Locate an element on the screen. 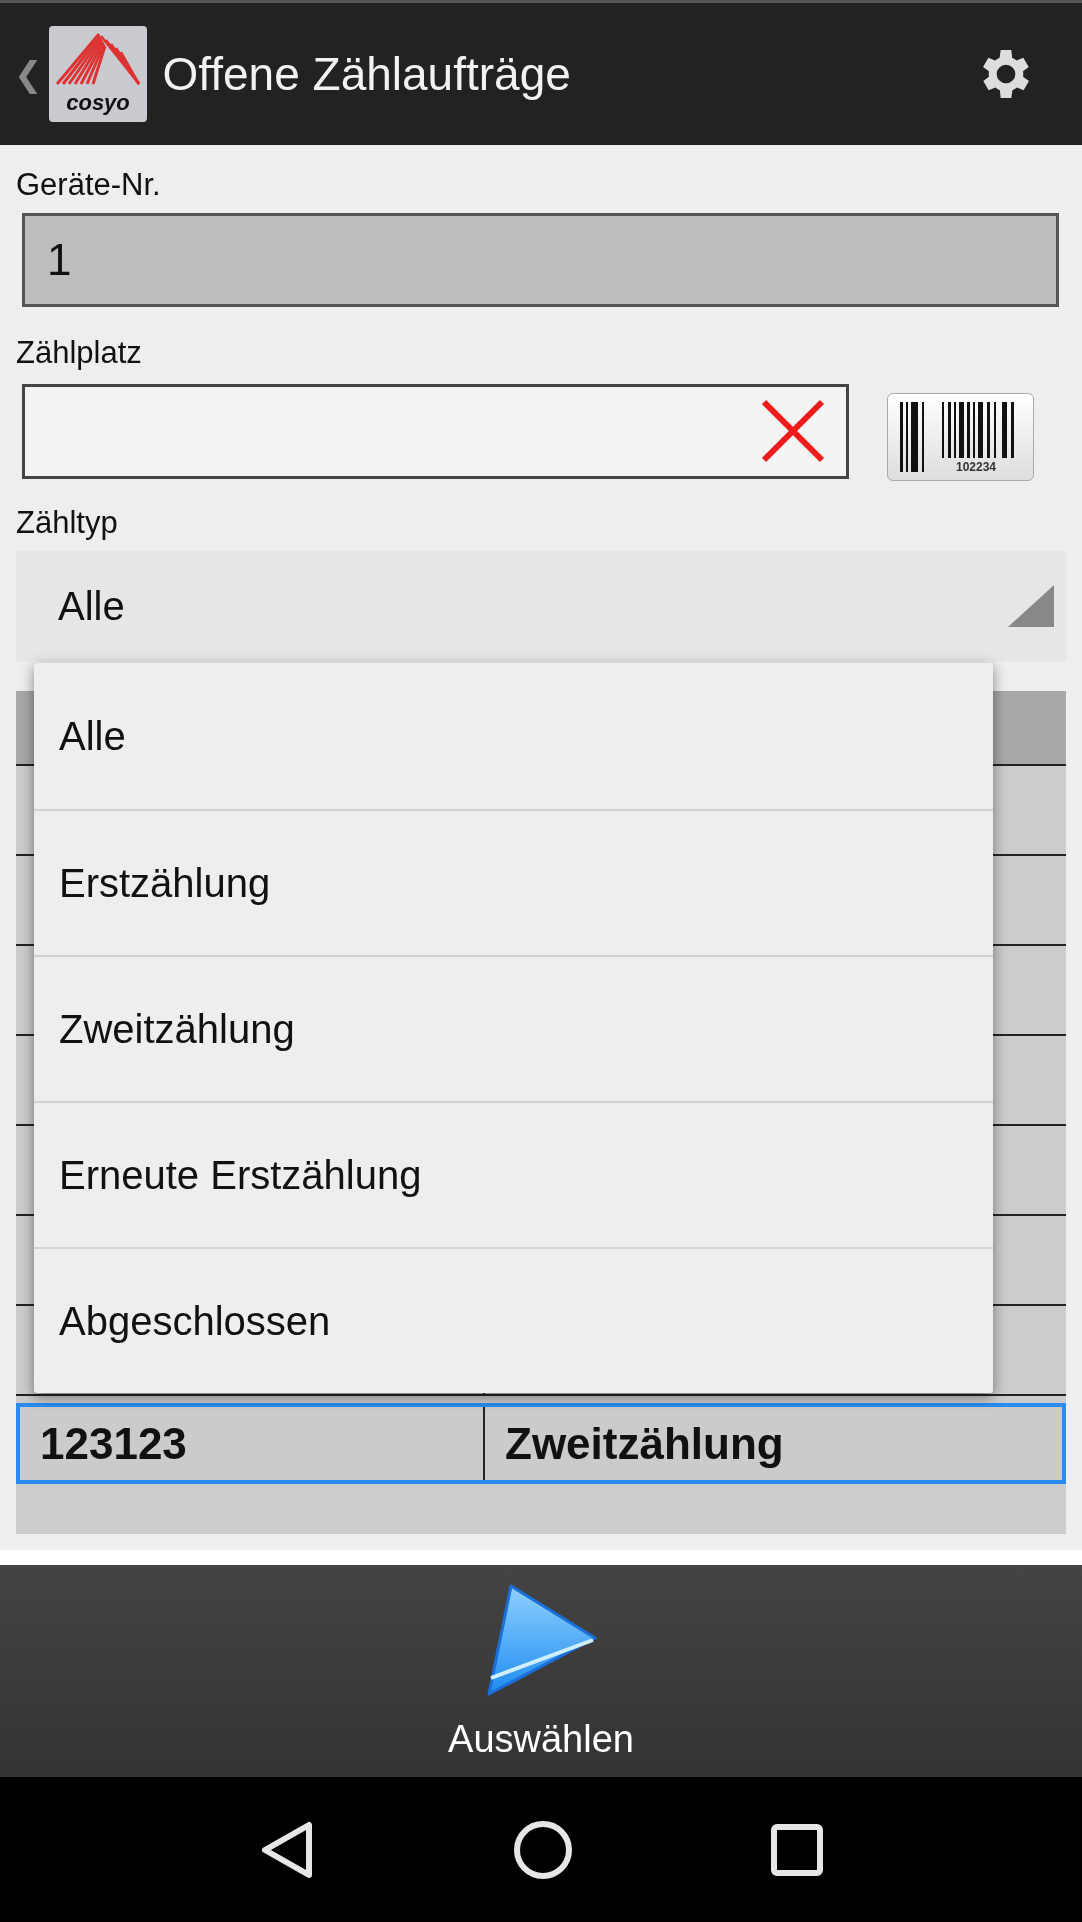 The height and width of the screenshot is (1922, 1082). device-number-field: 1 is located at coordinates (540, 260).